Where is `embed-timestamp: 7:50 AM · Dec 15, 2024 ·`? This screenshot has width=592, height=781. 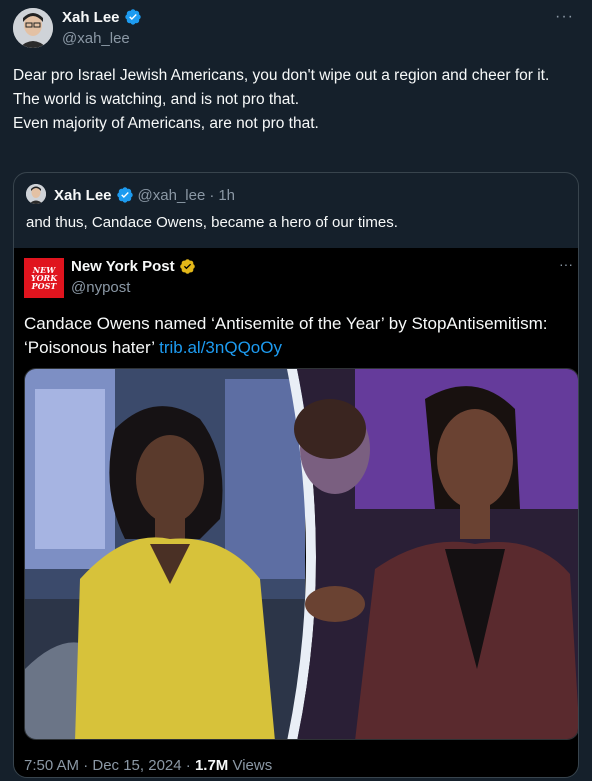 embed-timestamp: 7:50 AM · Dec 15, 2024 · is located at coordinates (109, 765).